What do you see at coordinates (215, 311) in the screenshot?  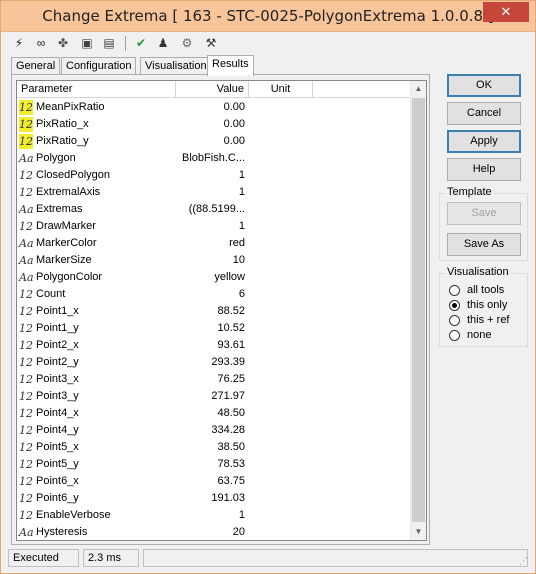 I see `table-row: 12 Point1_x 88.52` at bounding box center [215, 311].